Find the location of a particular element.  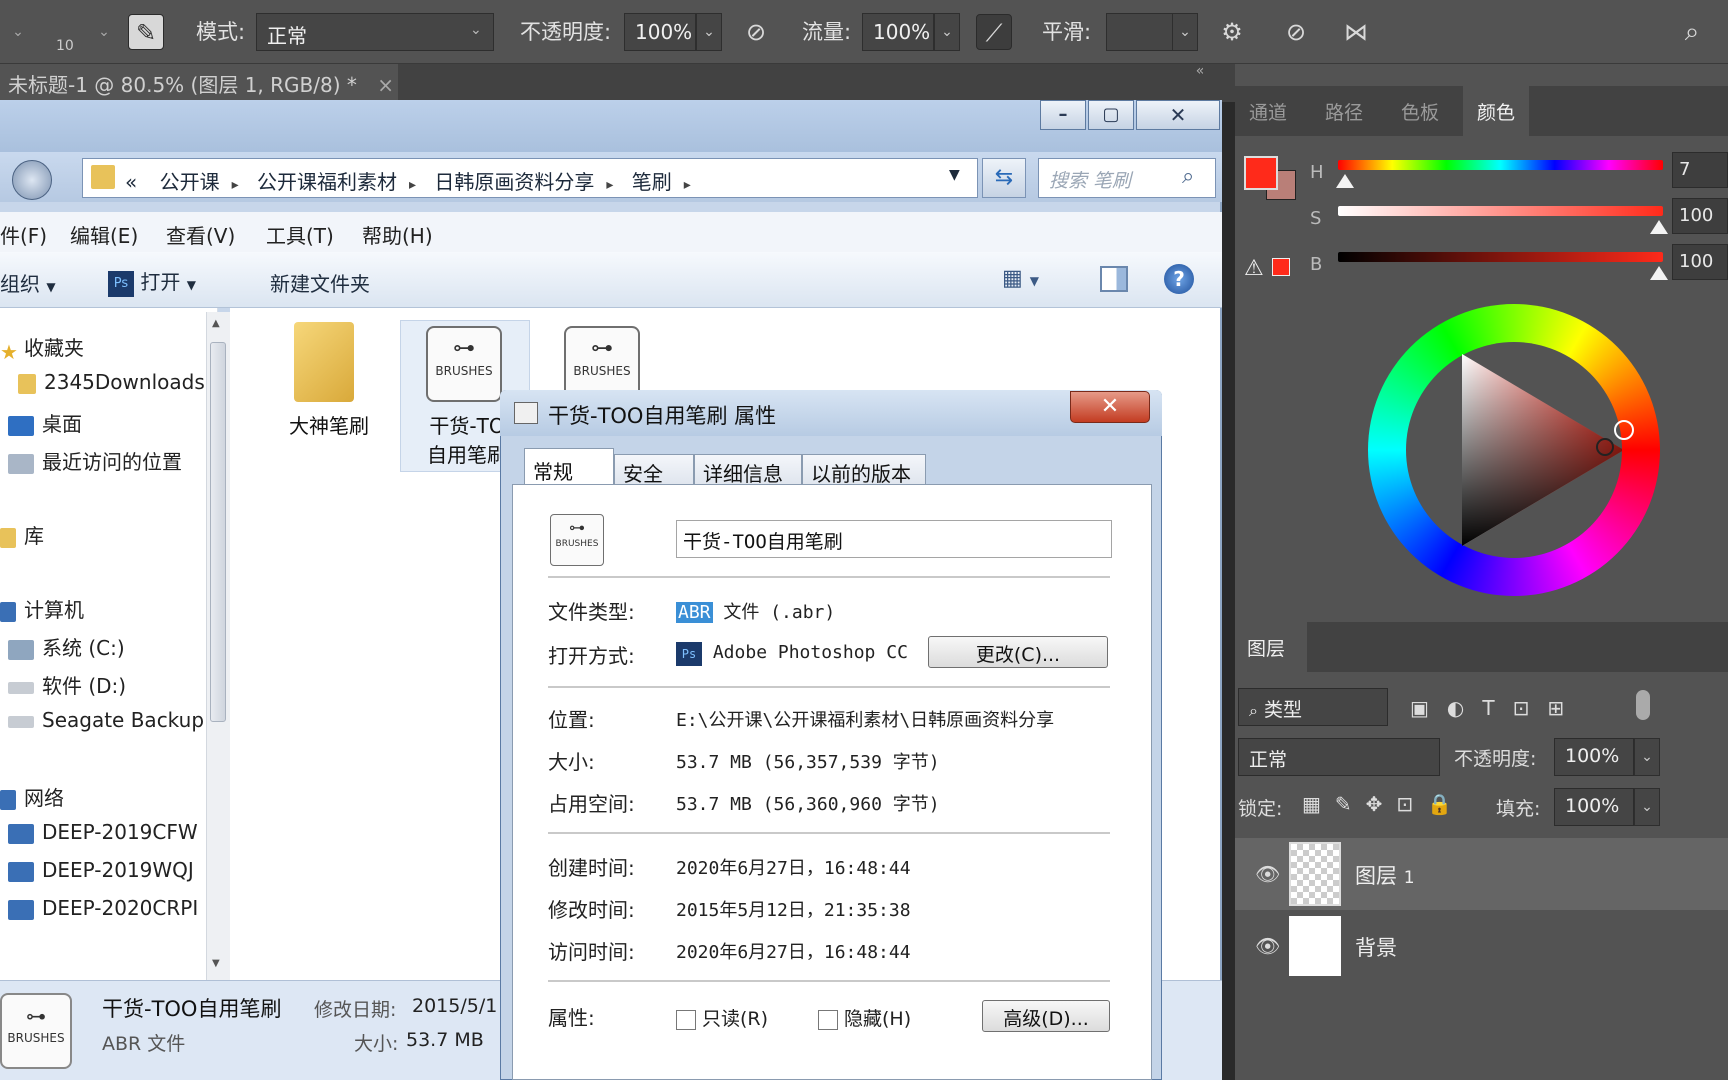

layer-opacity-input: 100% is located at coordinates (1594, 757).